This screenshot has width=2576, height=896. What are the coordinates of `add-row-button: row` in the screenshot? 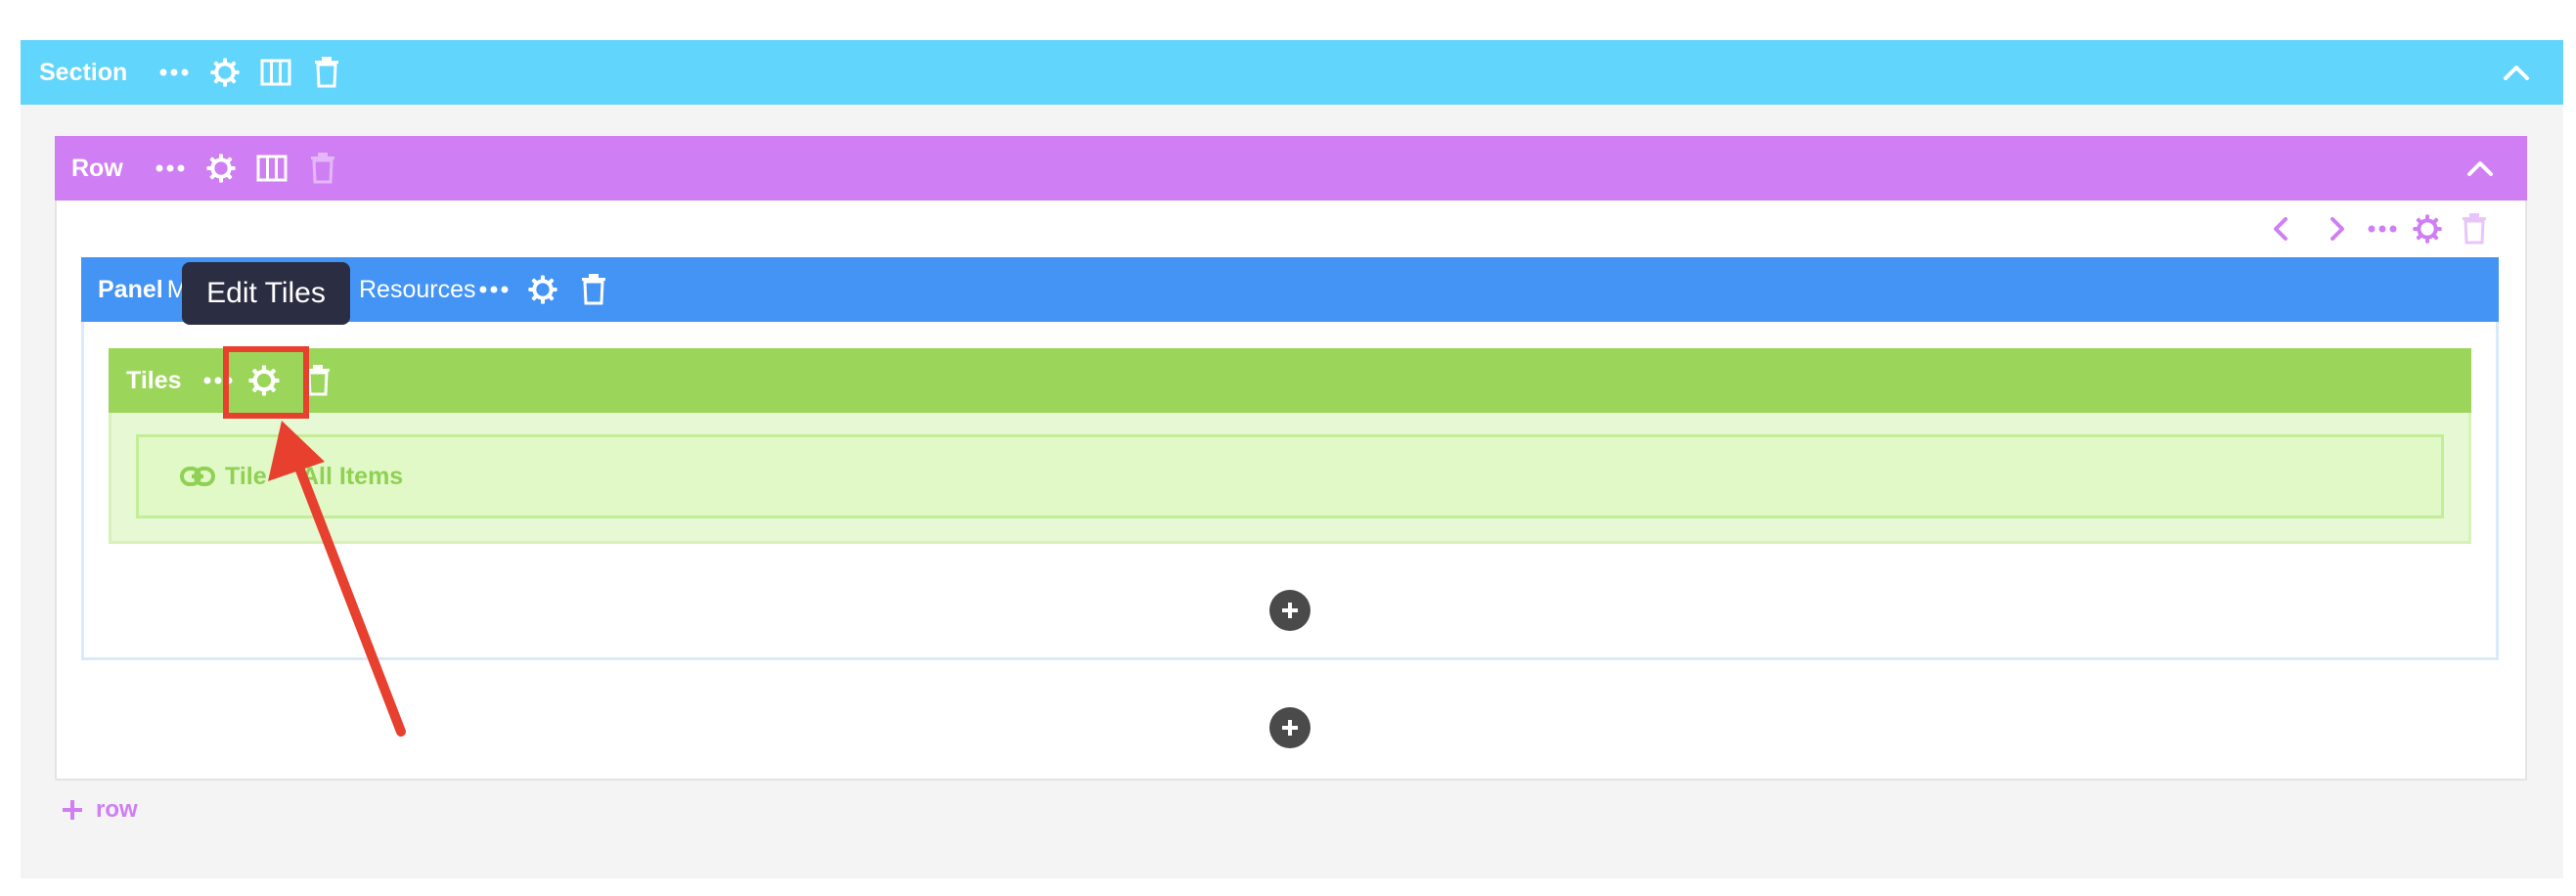 It's located at (99, 810).